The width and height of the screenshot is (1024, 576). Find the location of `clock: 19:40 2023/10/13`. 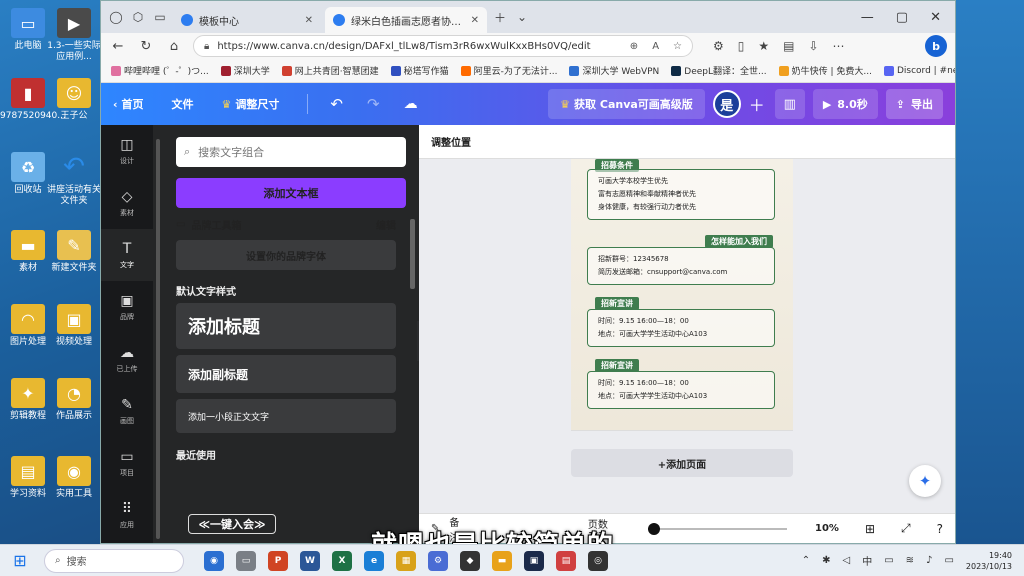

clock: 19:40 2023/10/13 is located at coordinates (989, 561).